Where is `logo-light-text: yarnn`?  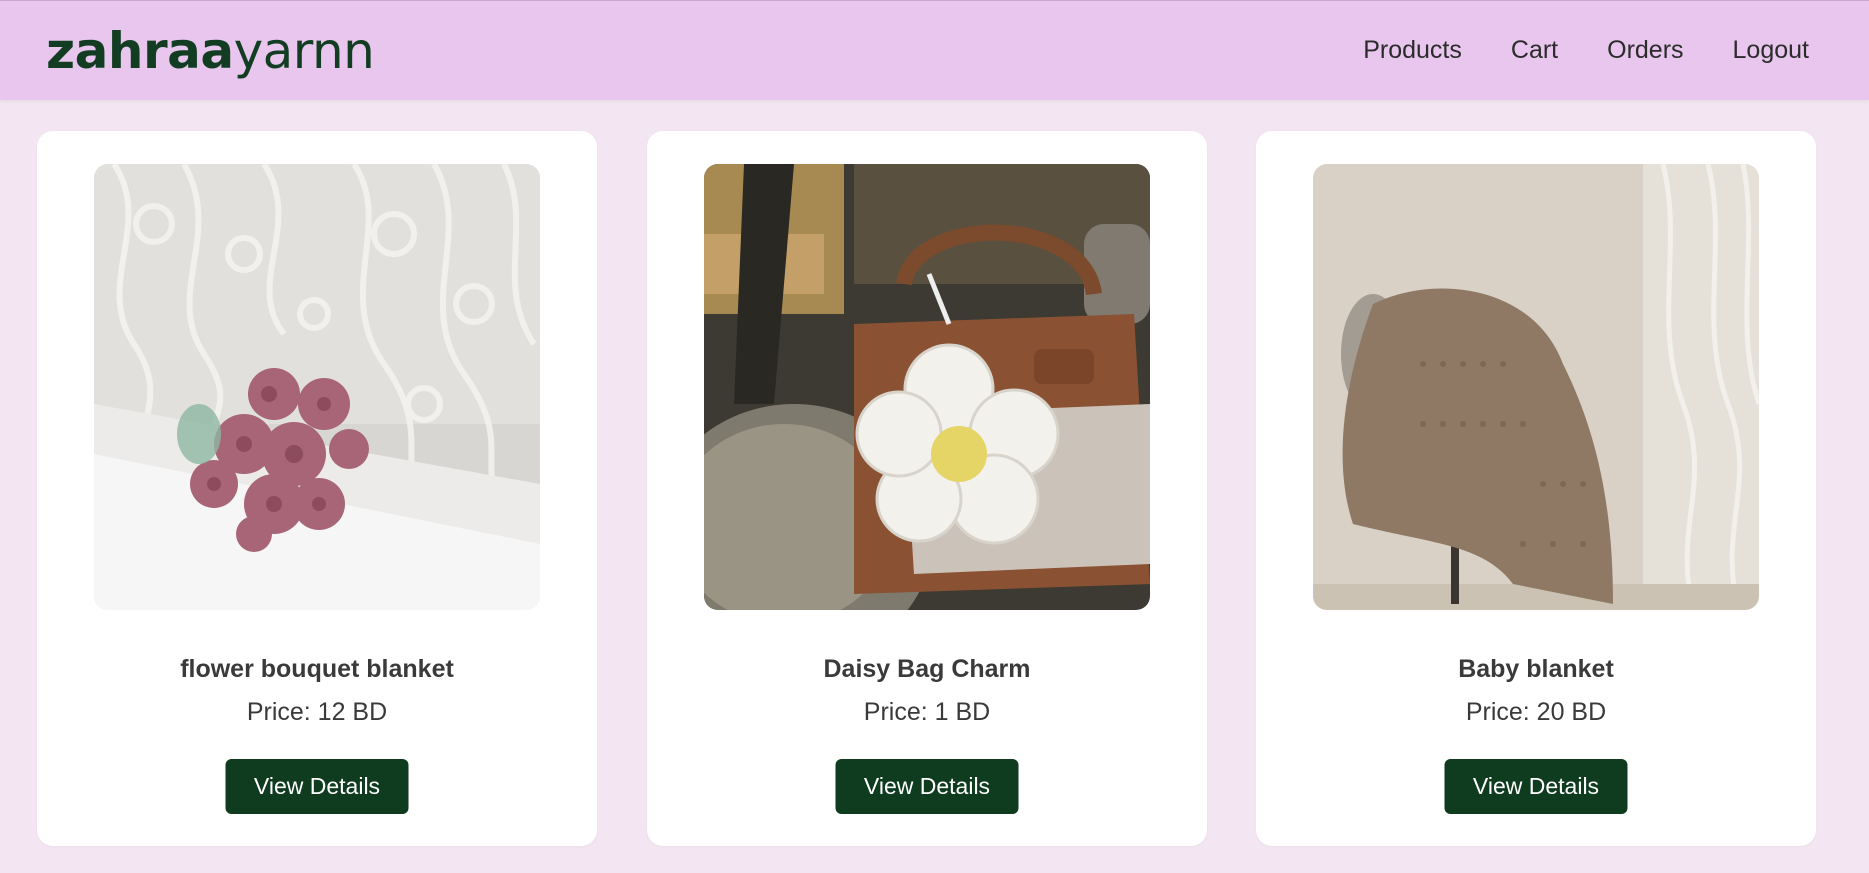
logo-light-text: yarnn is located at coordinates (304, 51).